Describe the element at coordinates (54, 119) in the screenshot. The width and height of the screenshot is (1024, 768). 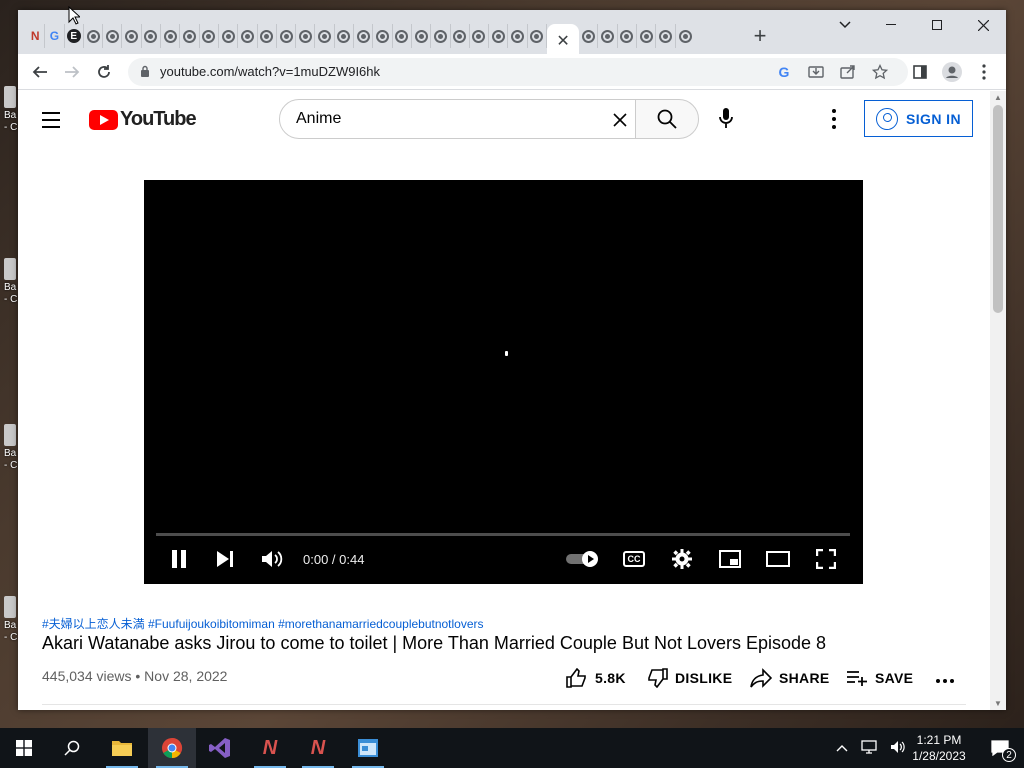
I see `guide-menu-button` at that location.